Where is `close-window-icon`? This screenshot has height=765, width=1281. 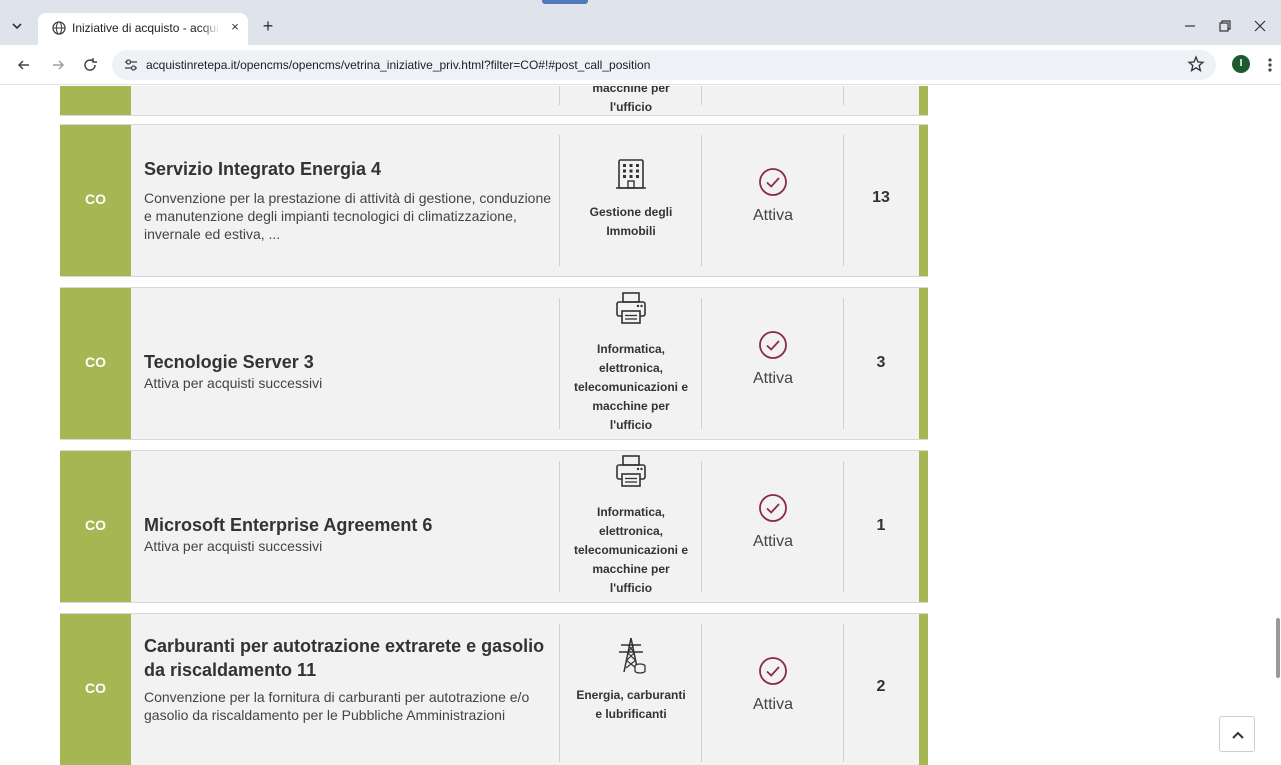
close-window-icon is located at coordinates (1260, 26).